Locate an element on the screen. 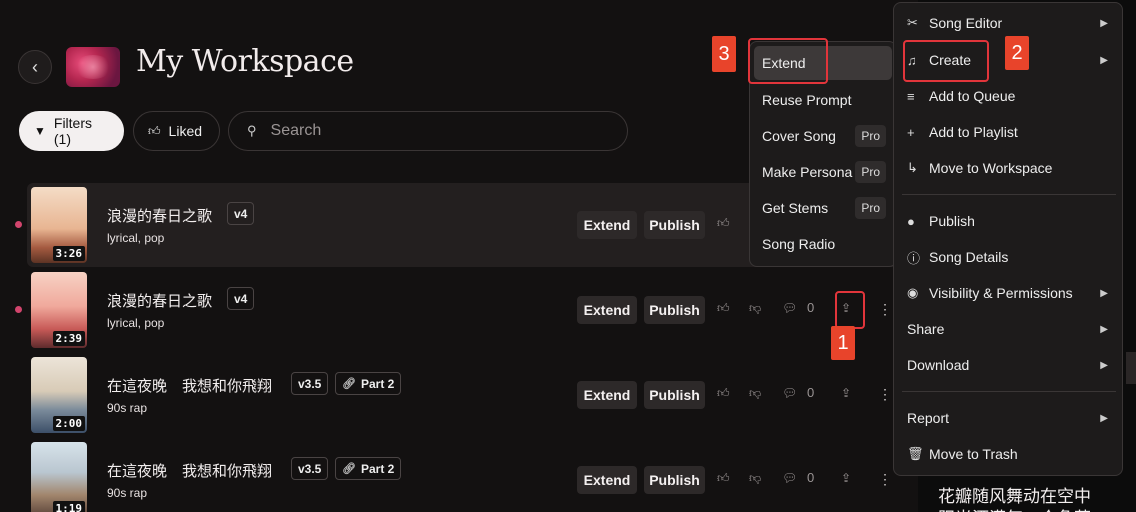 This screenshot has width=1136, height=512. menu-item-label: Song Details is located at coordinates (969, 257).